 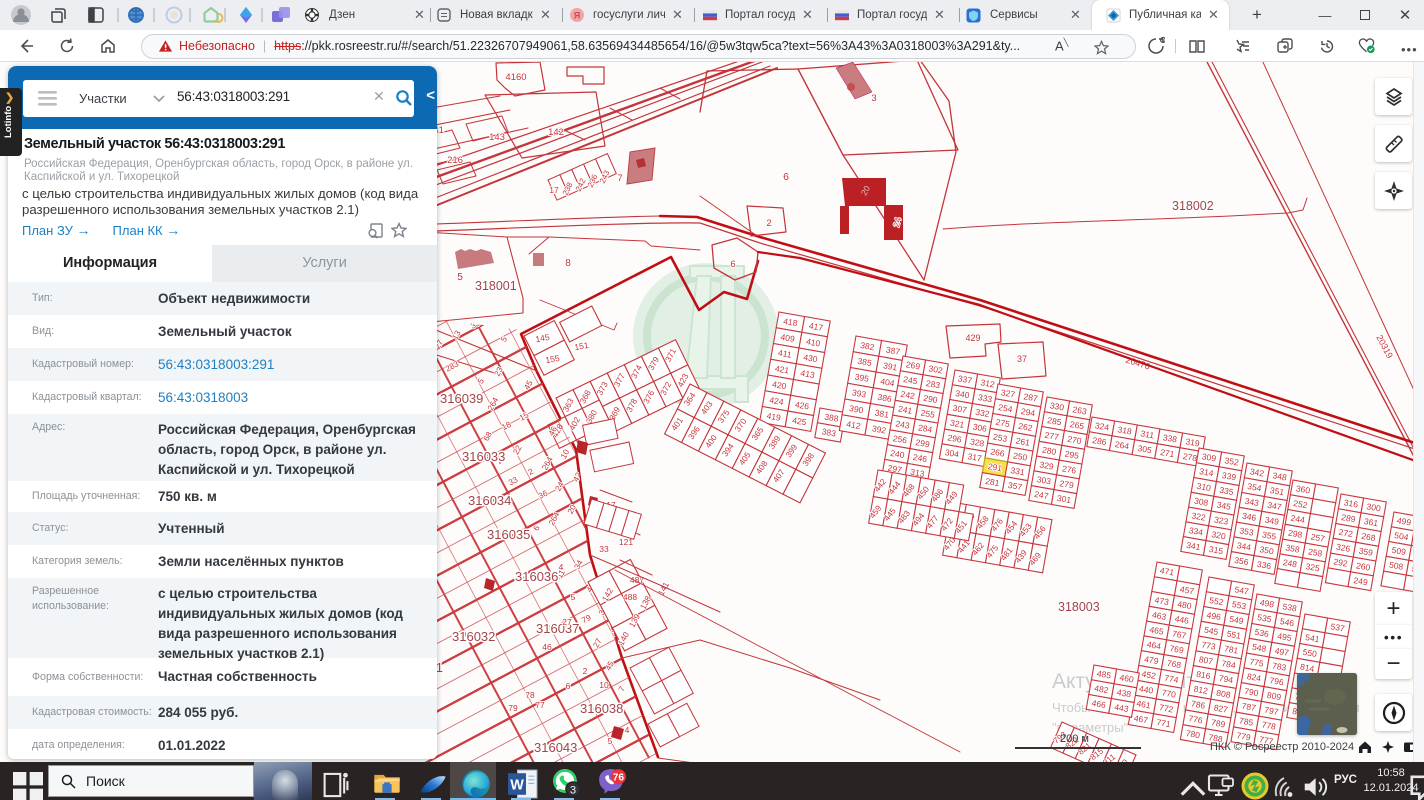 What do you see at coordinates (508, 534) in the screenshot?
I see `svg-text: 316035` at bounding box center [508, 534].